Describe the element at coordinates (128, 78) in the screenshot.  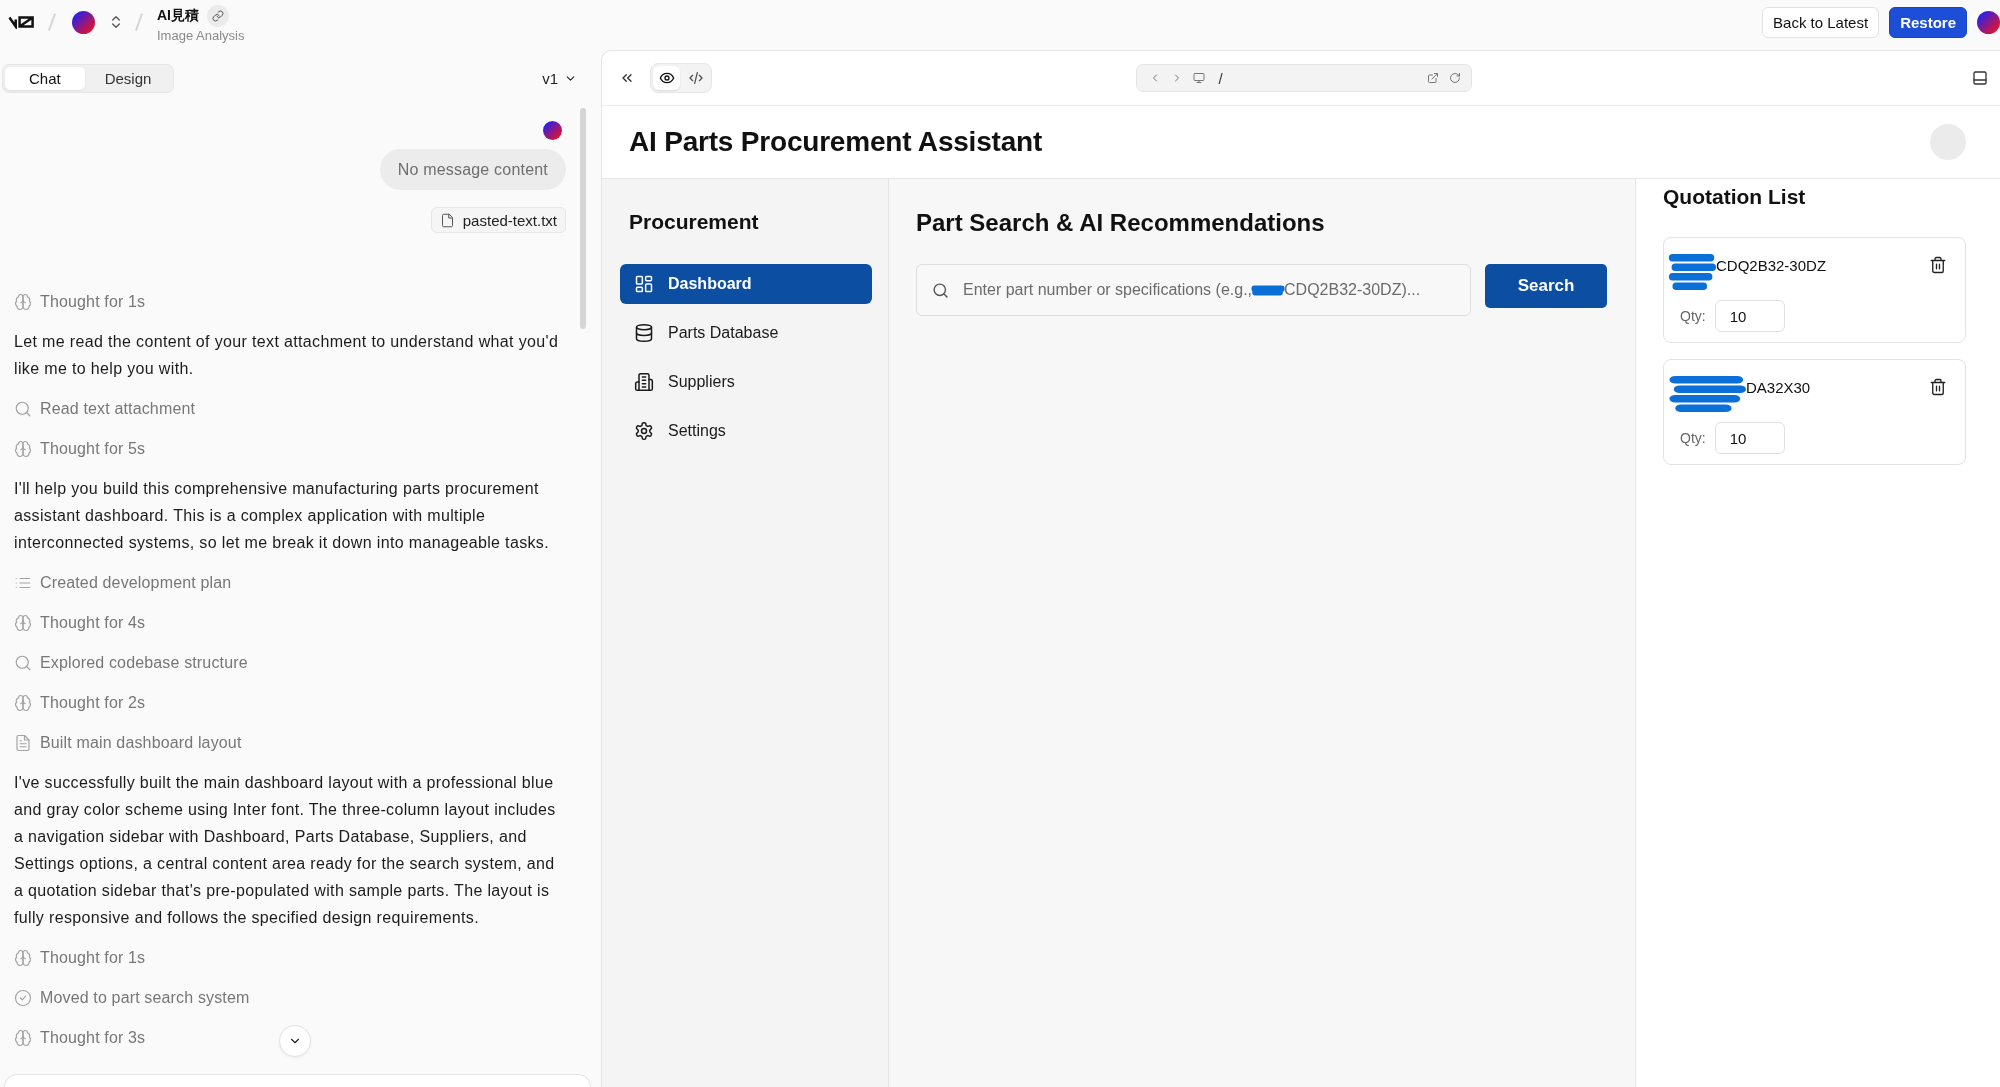
I see `tab: Design` at that location.